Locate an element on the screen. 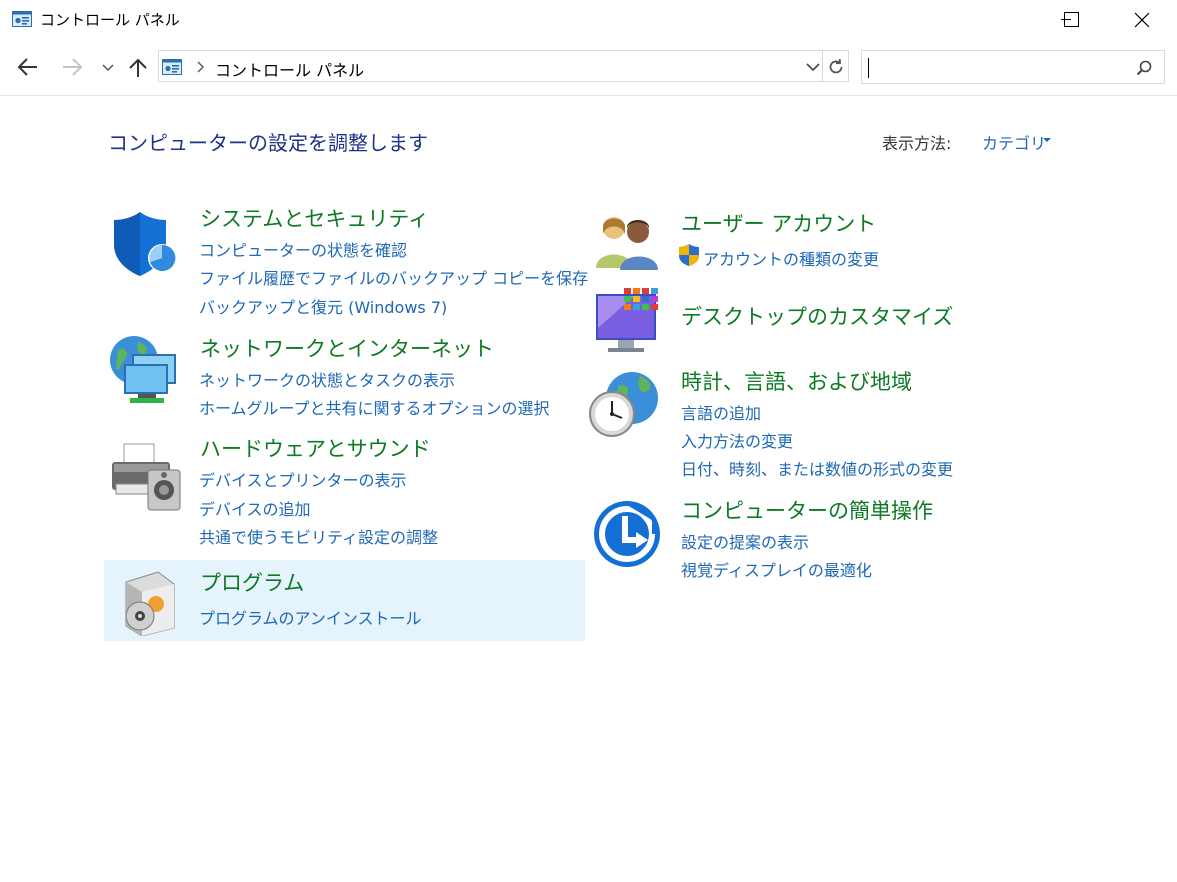  system-security-title: システムとセキュリティ is located at coordinates (314, 218).